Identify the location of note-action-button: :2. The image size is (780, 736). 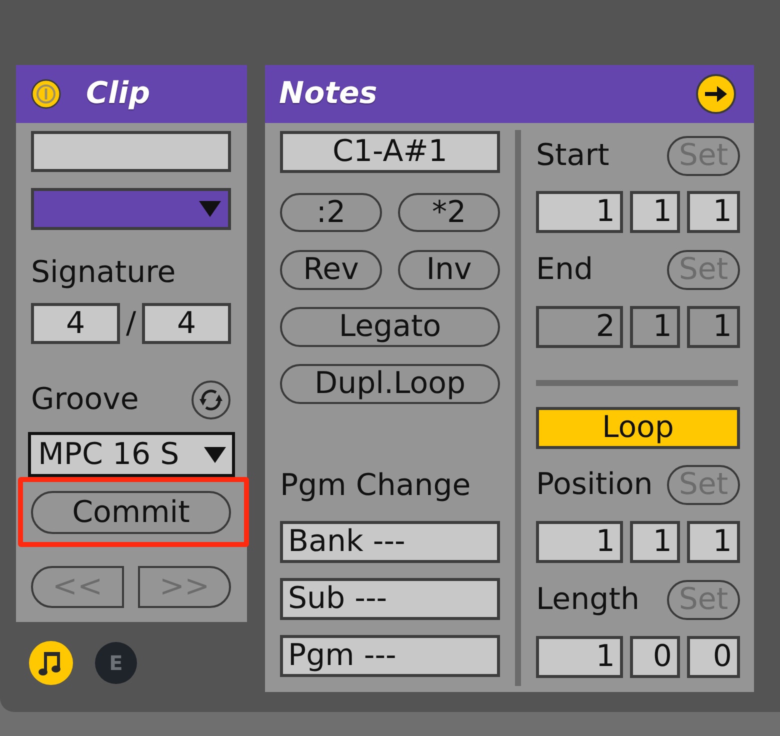
(331, 212).